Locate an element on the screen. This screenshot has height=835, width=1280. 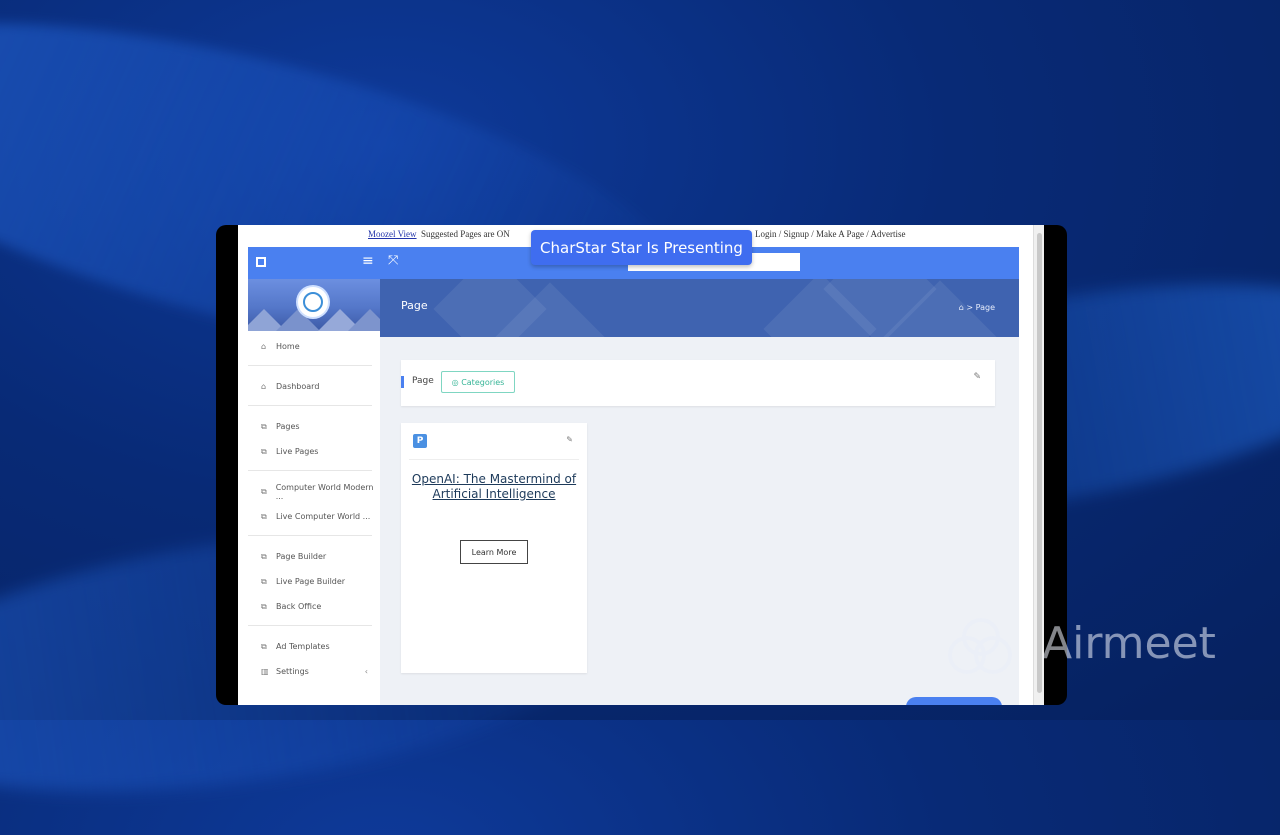
airmeet-watermark: Airmeet is located at coordinates (1098, 647).